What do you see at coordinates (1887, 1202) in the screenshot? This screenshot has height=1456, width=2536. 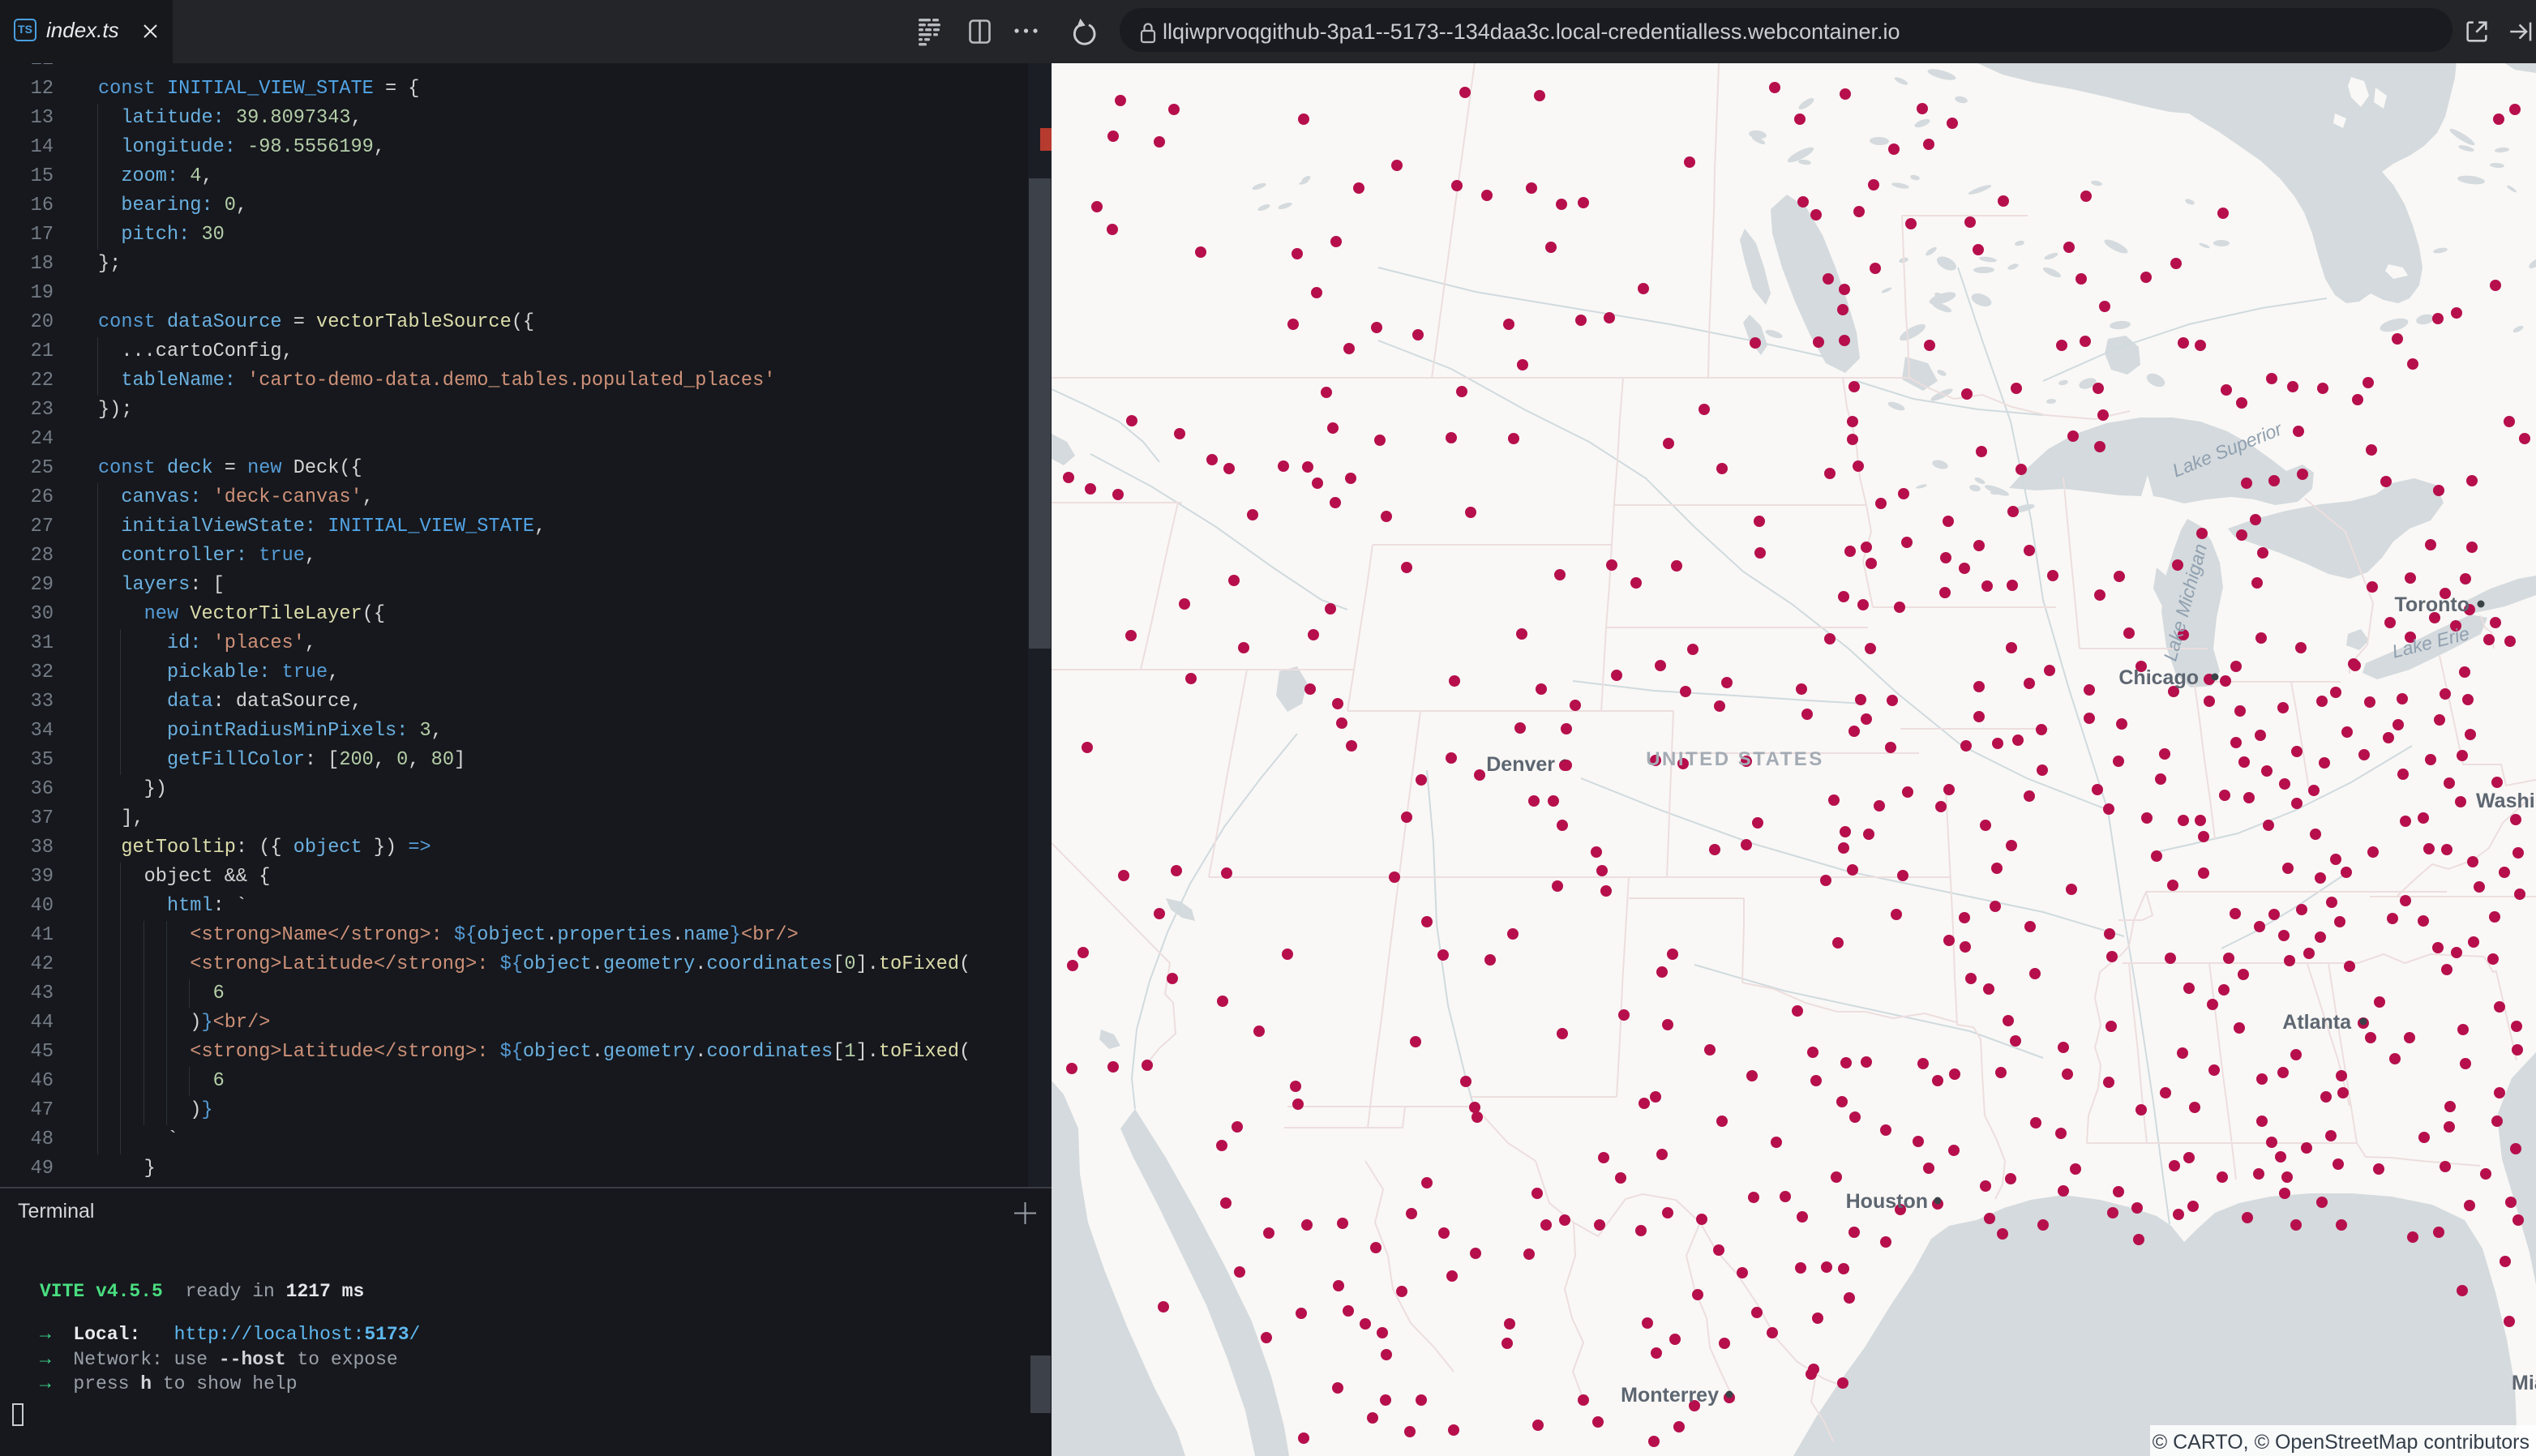 I see `svg-text: Houston` at bounding box center [1887, 1202].